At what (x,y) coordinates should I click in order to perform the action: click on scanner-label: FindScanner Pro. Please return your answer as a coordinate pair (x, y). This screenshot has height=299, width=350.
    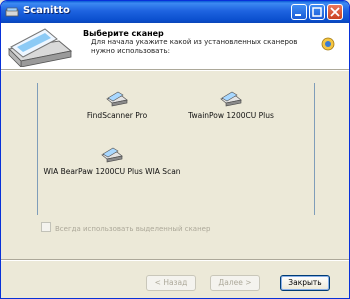
    Looking at the image, I should click on (117, 115).